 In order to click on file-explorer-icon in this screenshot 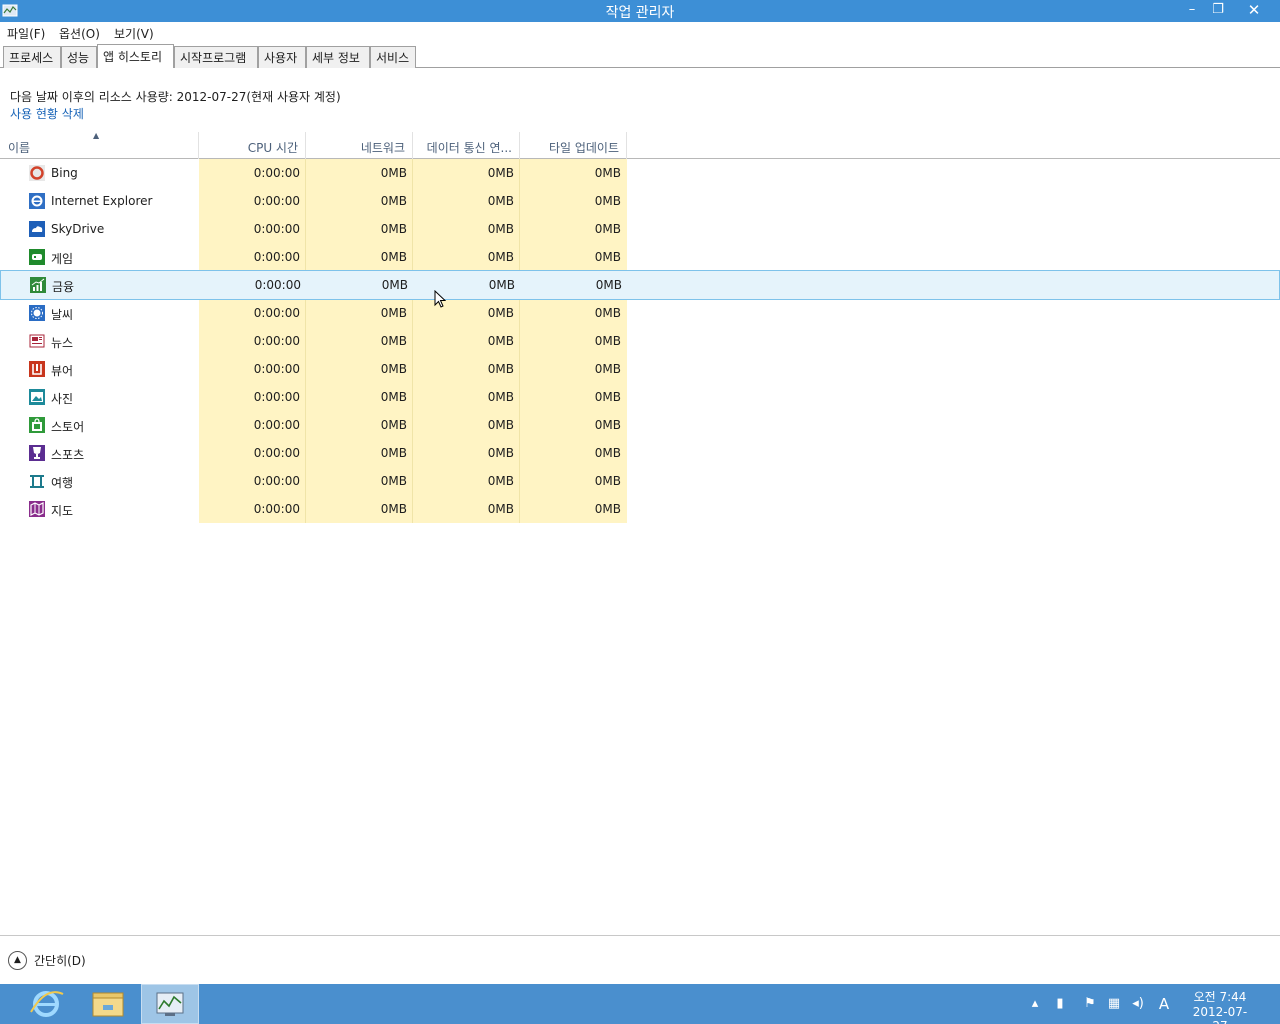, I will do `click(108, 1004)`.